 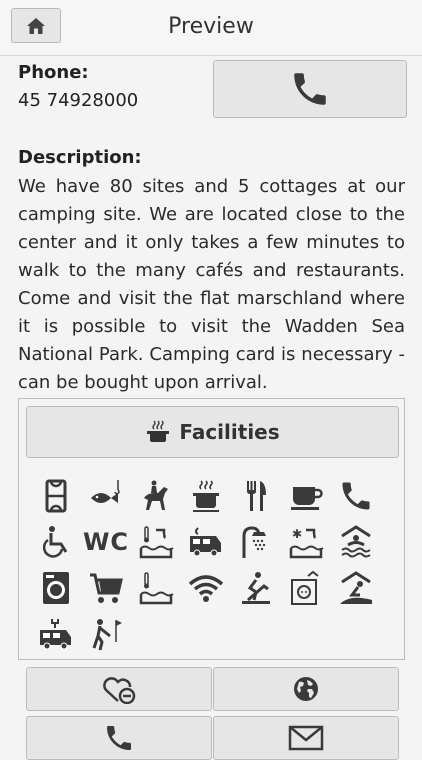 I want to click on shopping-cart-icon, so click(x=106, y=588).